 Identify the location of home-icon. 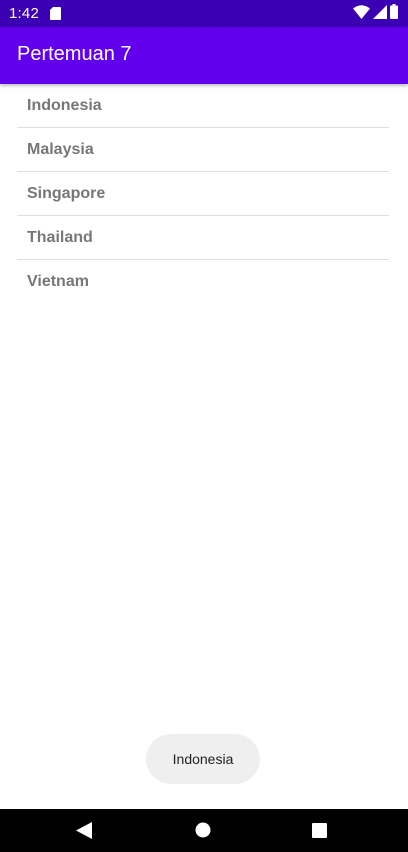
(203, 830).